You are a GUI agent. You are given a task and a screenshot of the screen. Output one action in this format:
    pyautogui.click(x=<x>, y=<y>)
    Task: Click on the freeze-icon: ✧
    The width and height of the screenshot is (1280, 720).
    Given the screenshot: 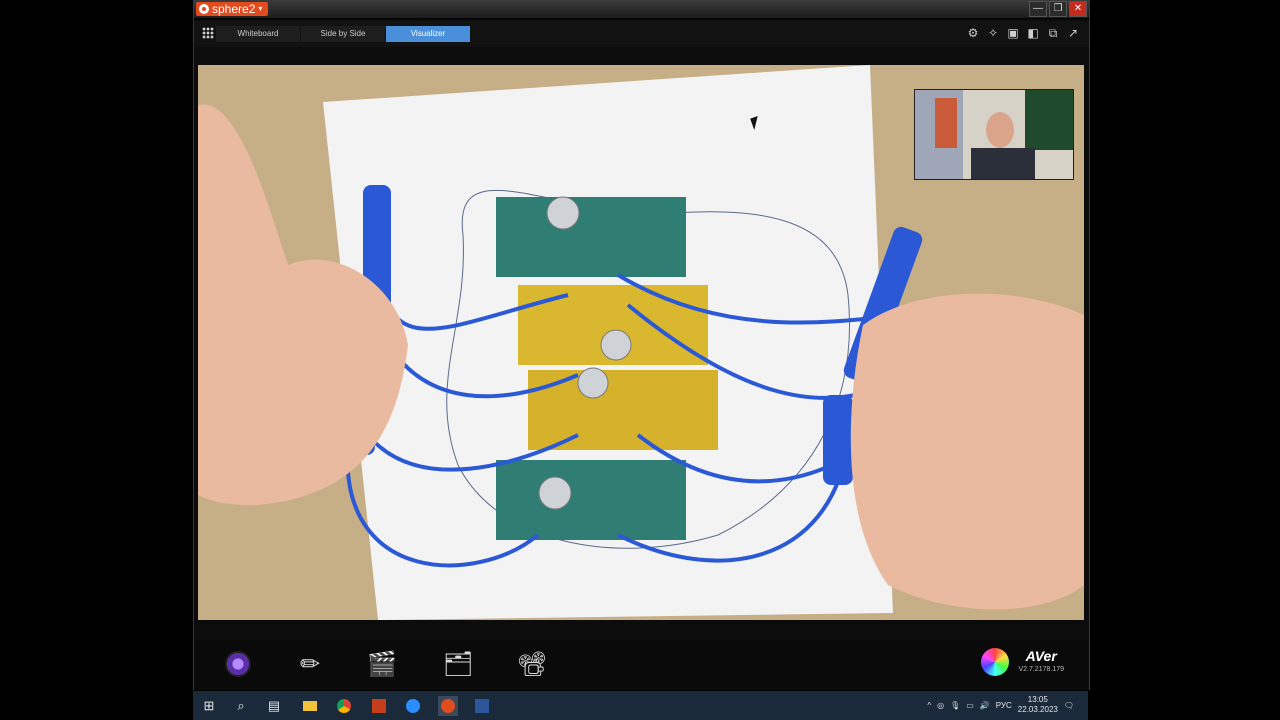 What is the action you would take?
    pyautogui.click(x=993, y=33)
    